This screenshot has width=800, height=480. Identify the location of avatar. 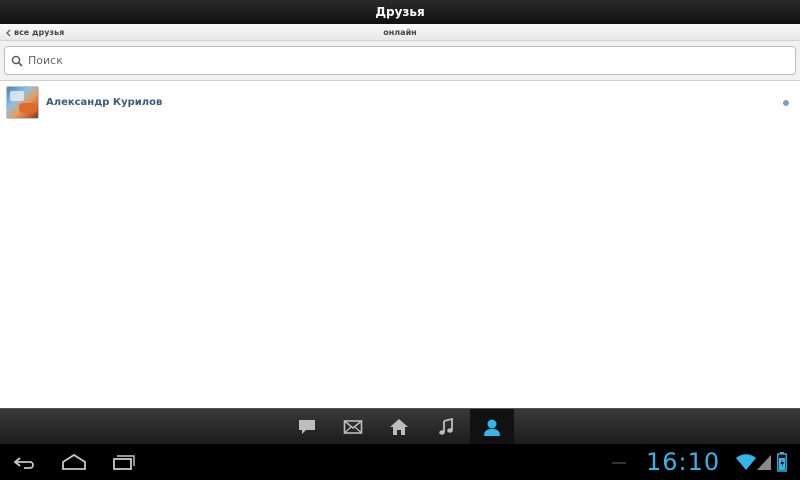
(22, 102).